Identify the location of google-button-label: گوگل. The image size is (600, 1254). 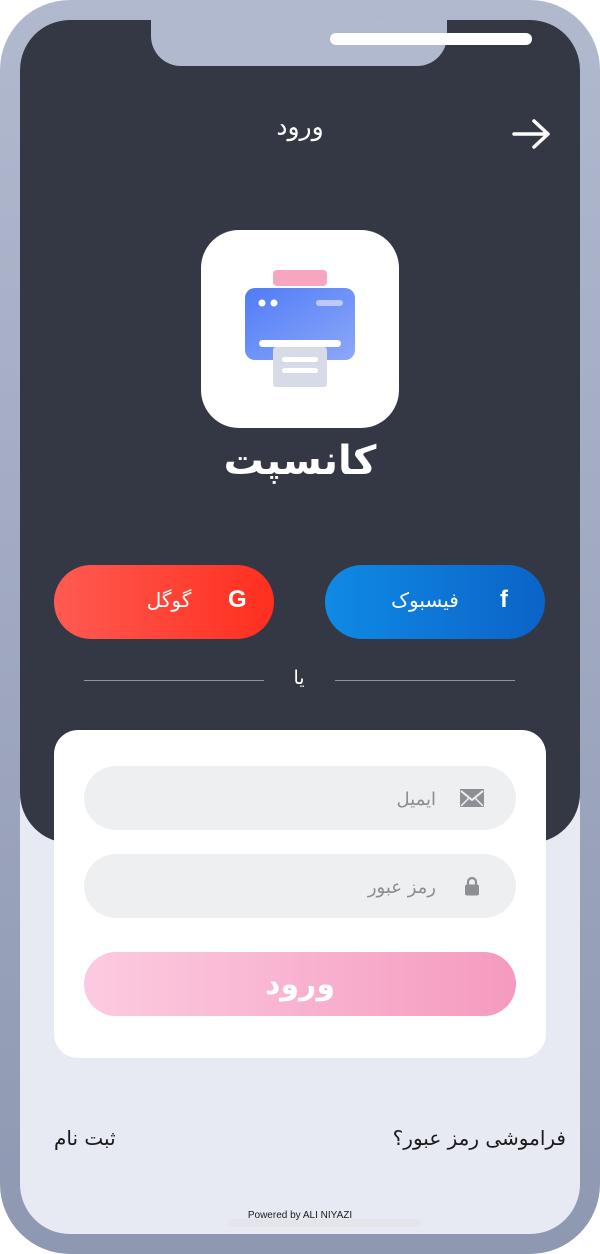
(169, 600).